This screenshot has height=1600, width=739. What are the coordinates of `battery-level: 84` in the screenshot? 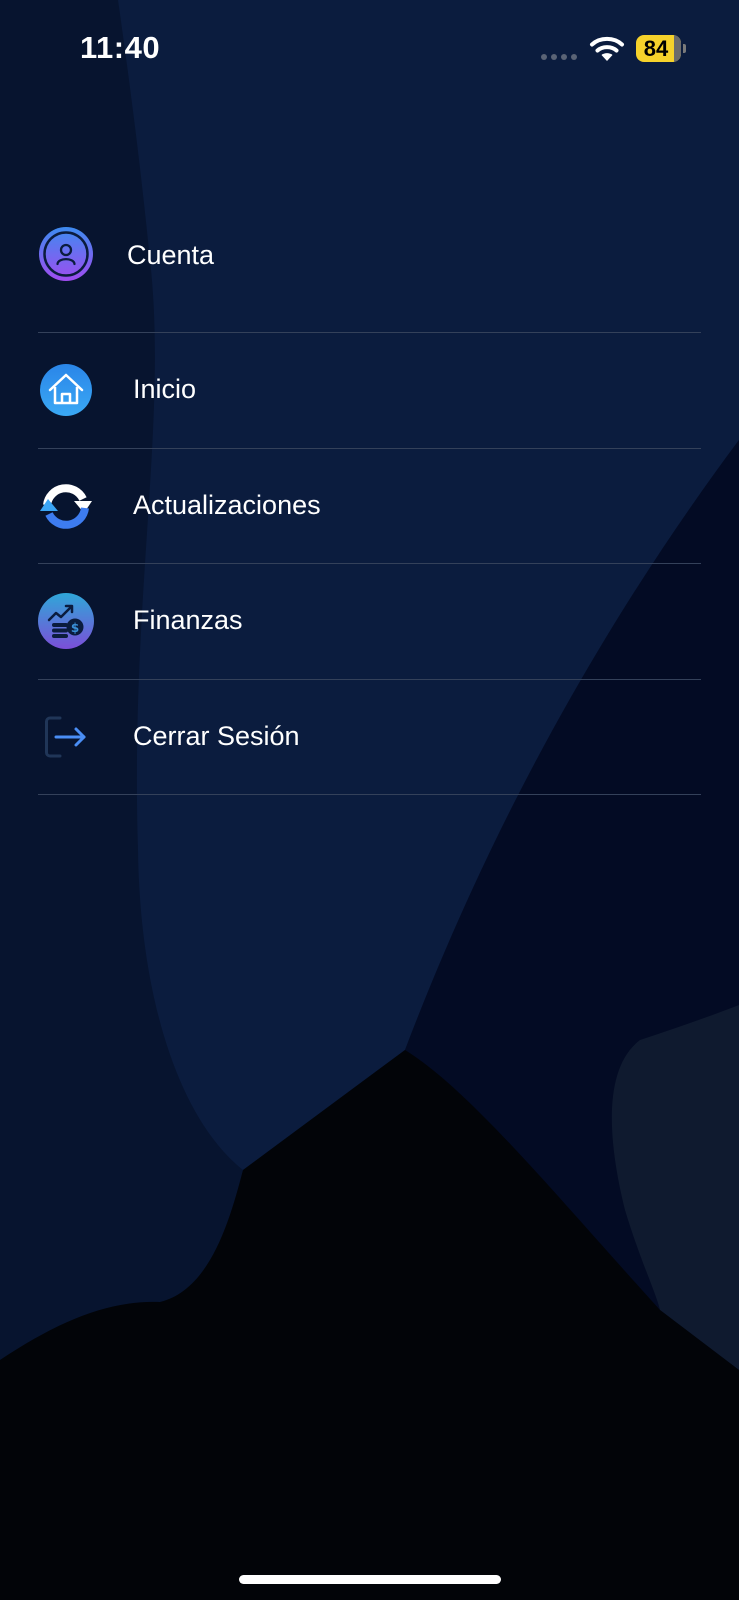 It's located at (656, 48).